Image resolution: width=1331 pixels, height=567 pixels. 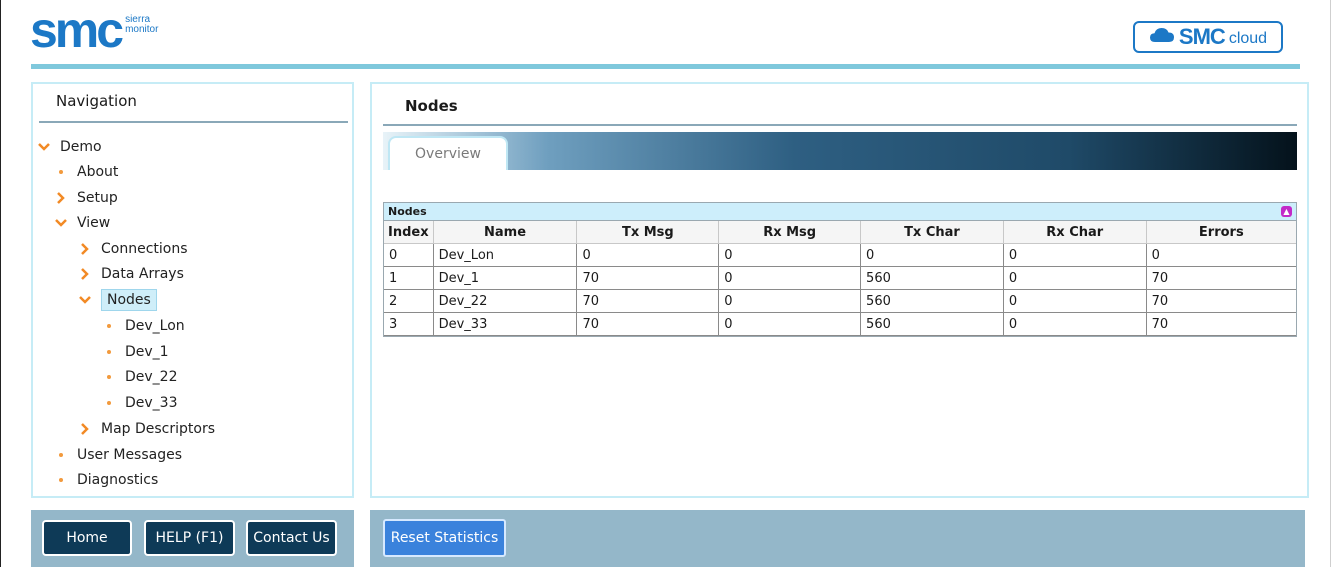 I want to click on smc-cloud-logo: SMC cloud, so click(x=1208, y=37).